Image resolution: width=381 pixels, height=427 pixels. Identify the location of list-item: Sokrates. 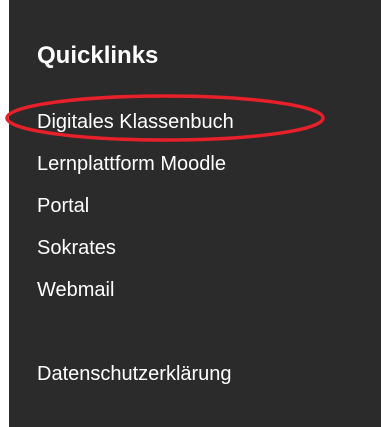
(135, 257).